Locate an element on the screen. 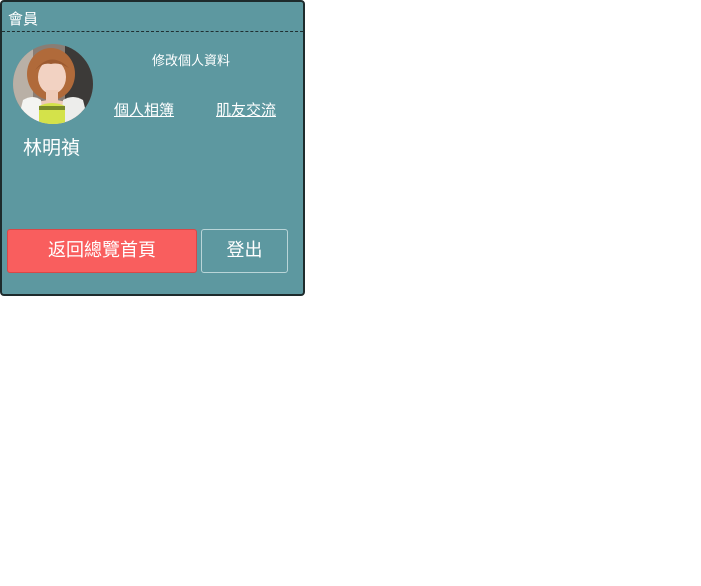  friends-link: 肌友交流 is located at coordinates (246, 110).